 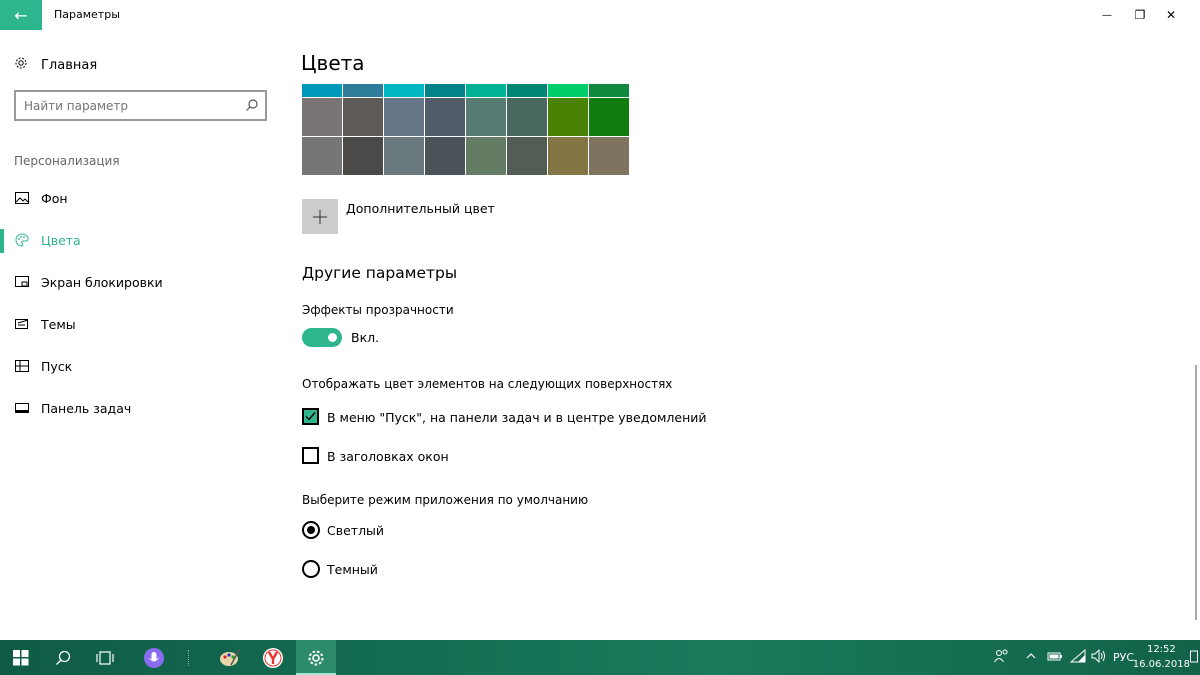 What do you see at coordinates (87, 14) in the screenshot?
I see `window-title: Параметры` at bounding box center [87, 14].